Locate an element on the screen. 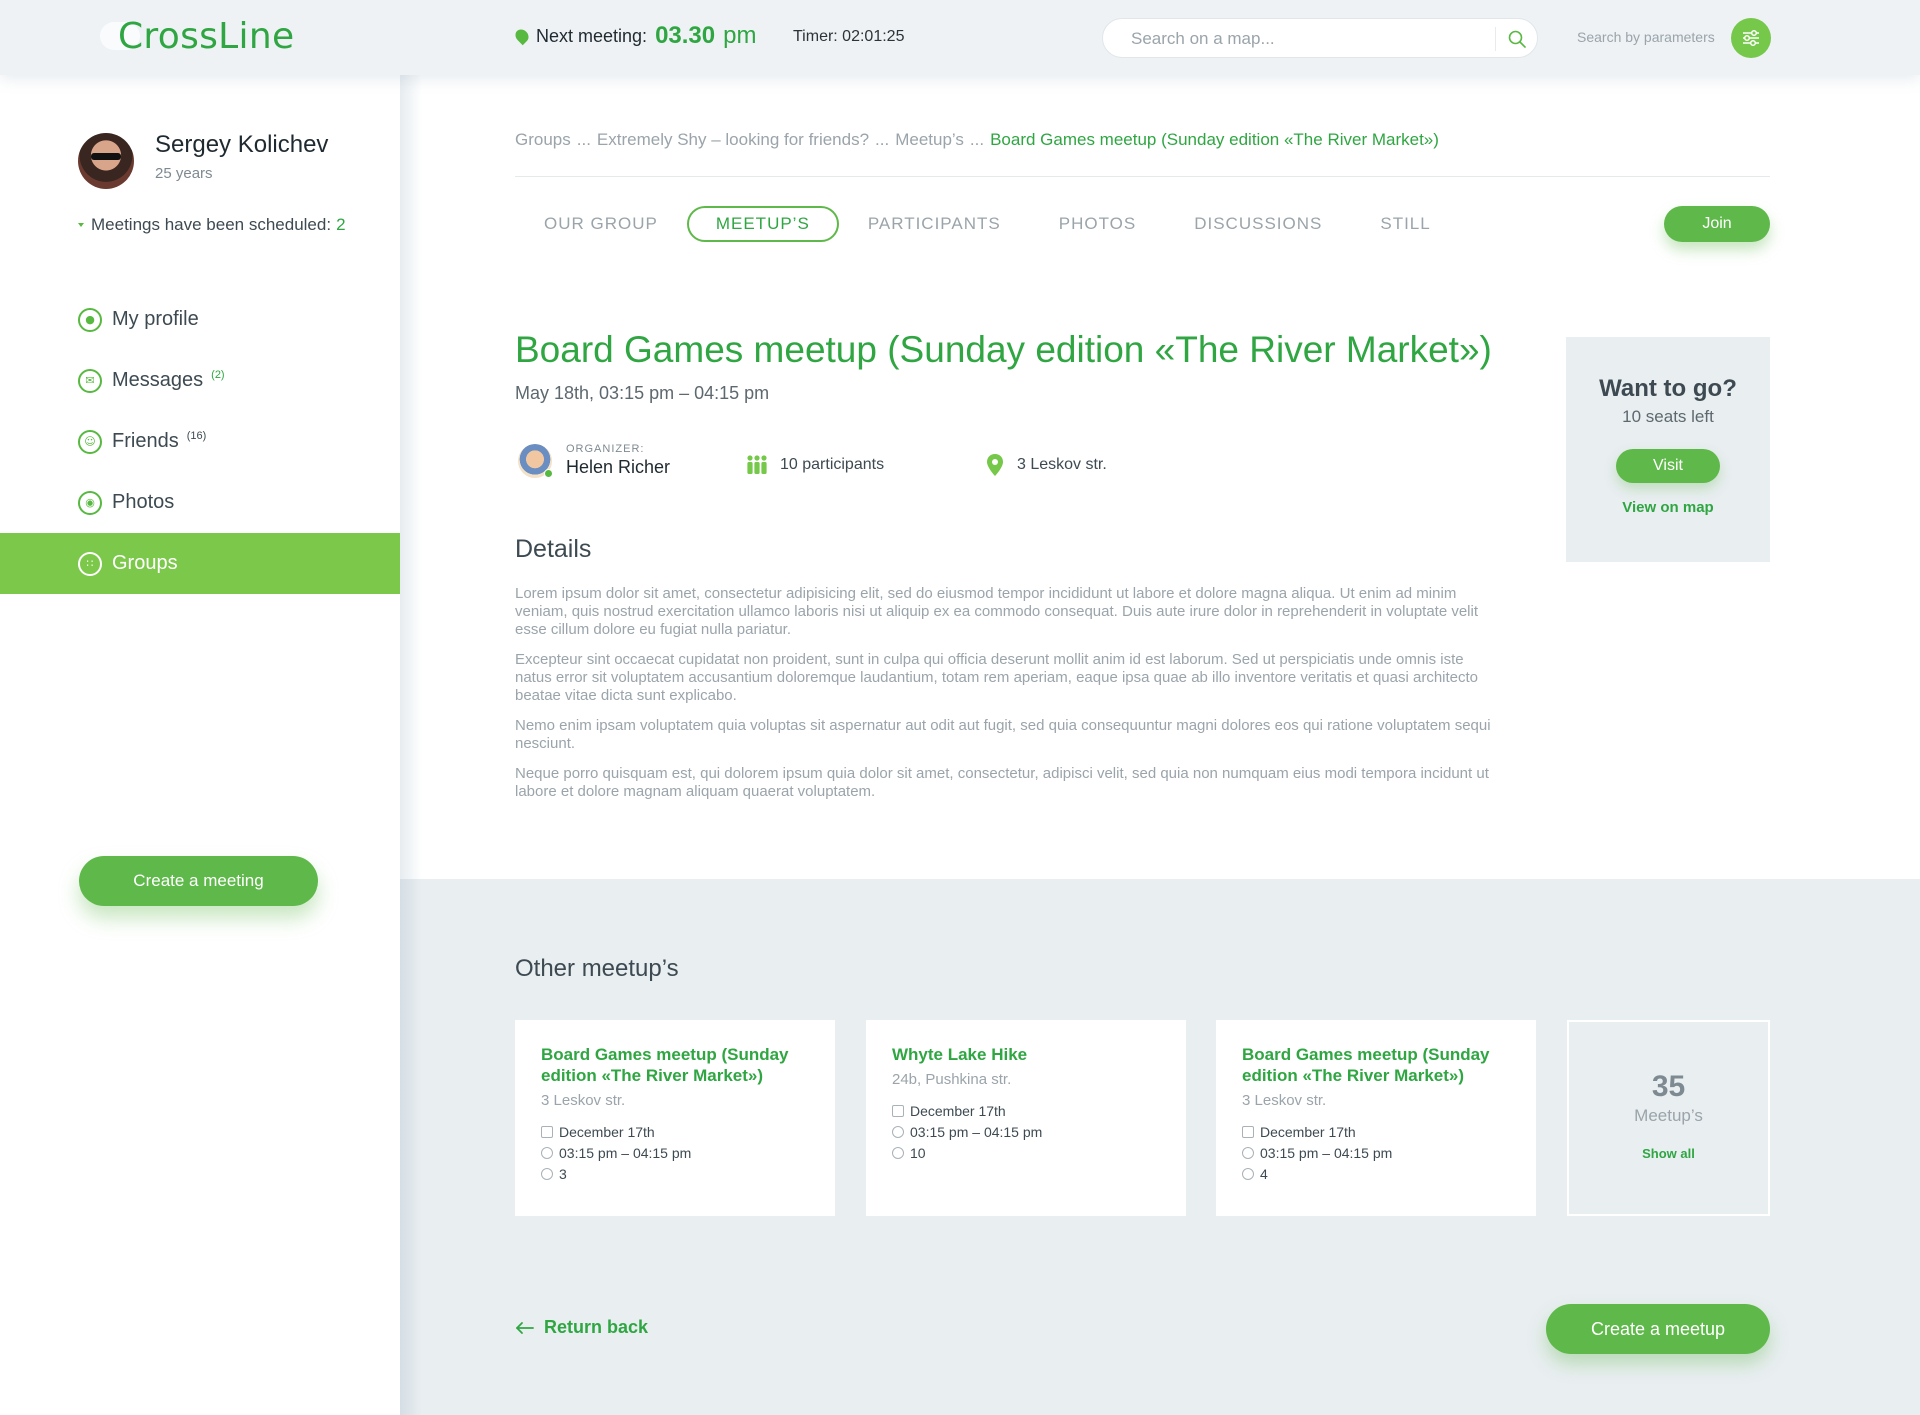 Image resolution: width=1920 pixels, height=1415 pixels. visit-button: Visit is located at coordinates (1668, 466).